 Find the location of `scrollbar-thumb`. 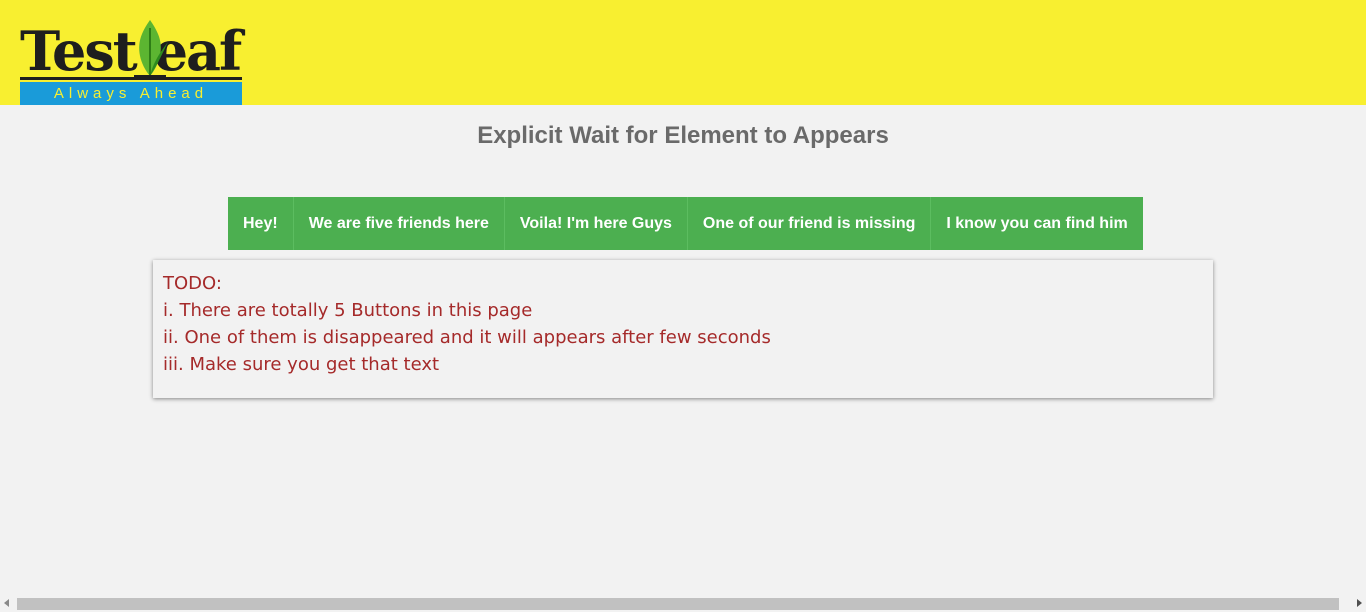

scrollbar-thumb is located at coordinates (678, 604).